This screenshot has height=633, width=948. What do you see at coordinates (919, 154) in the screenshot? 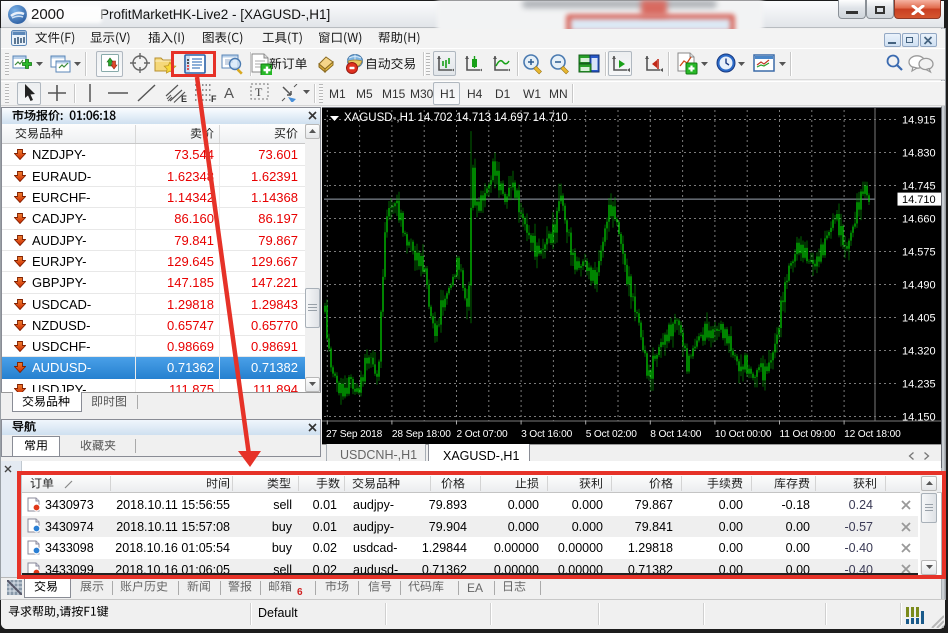
I see `svg-text: 14.830` at bounding box center [919, 154].